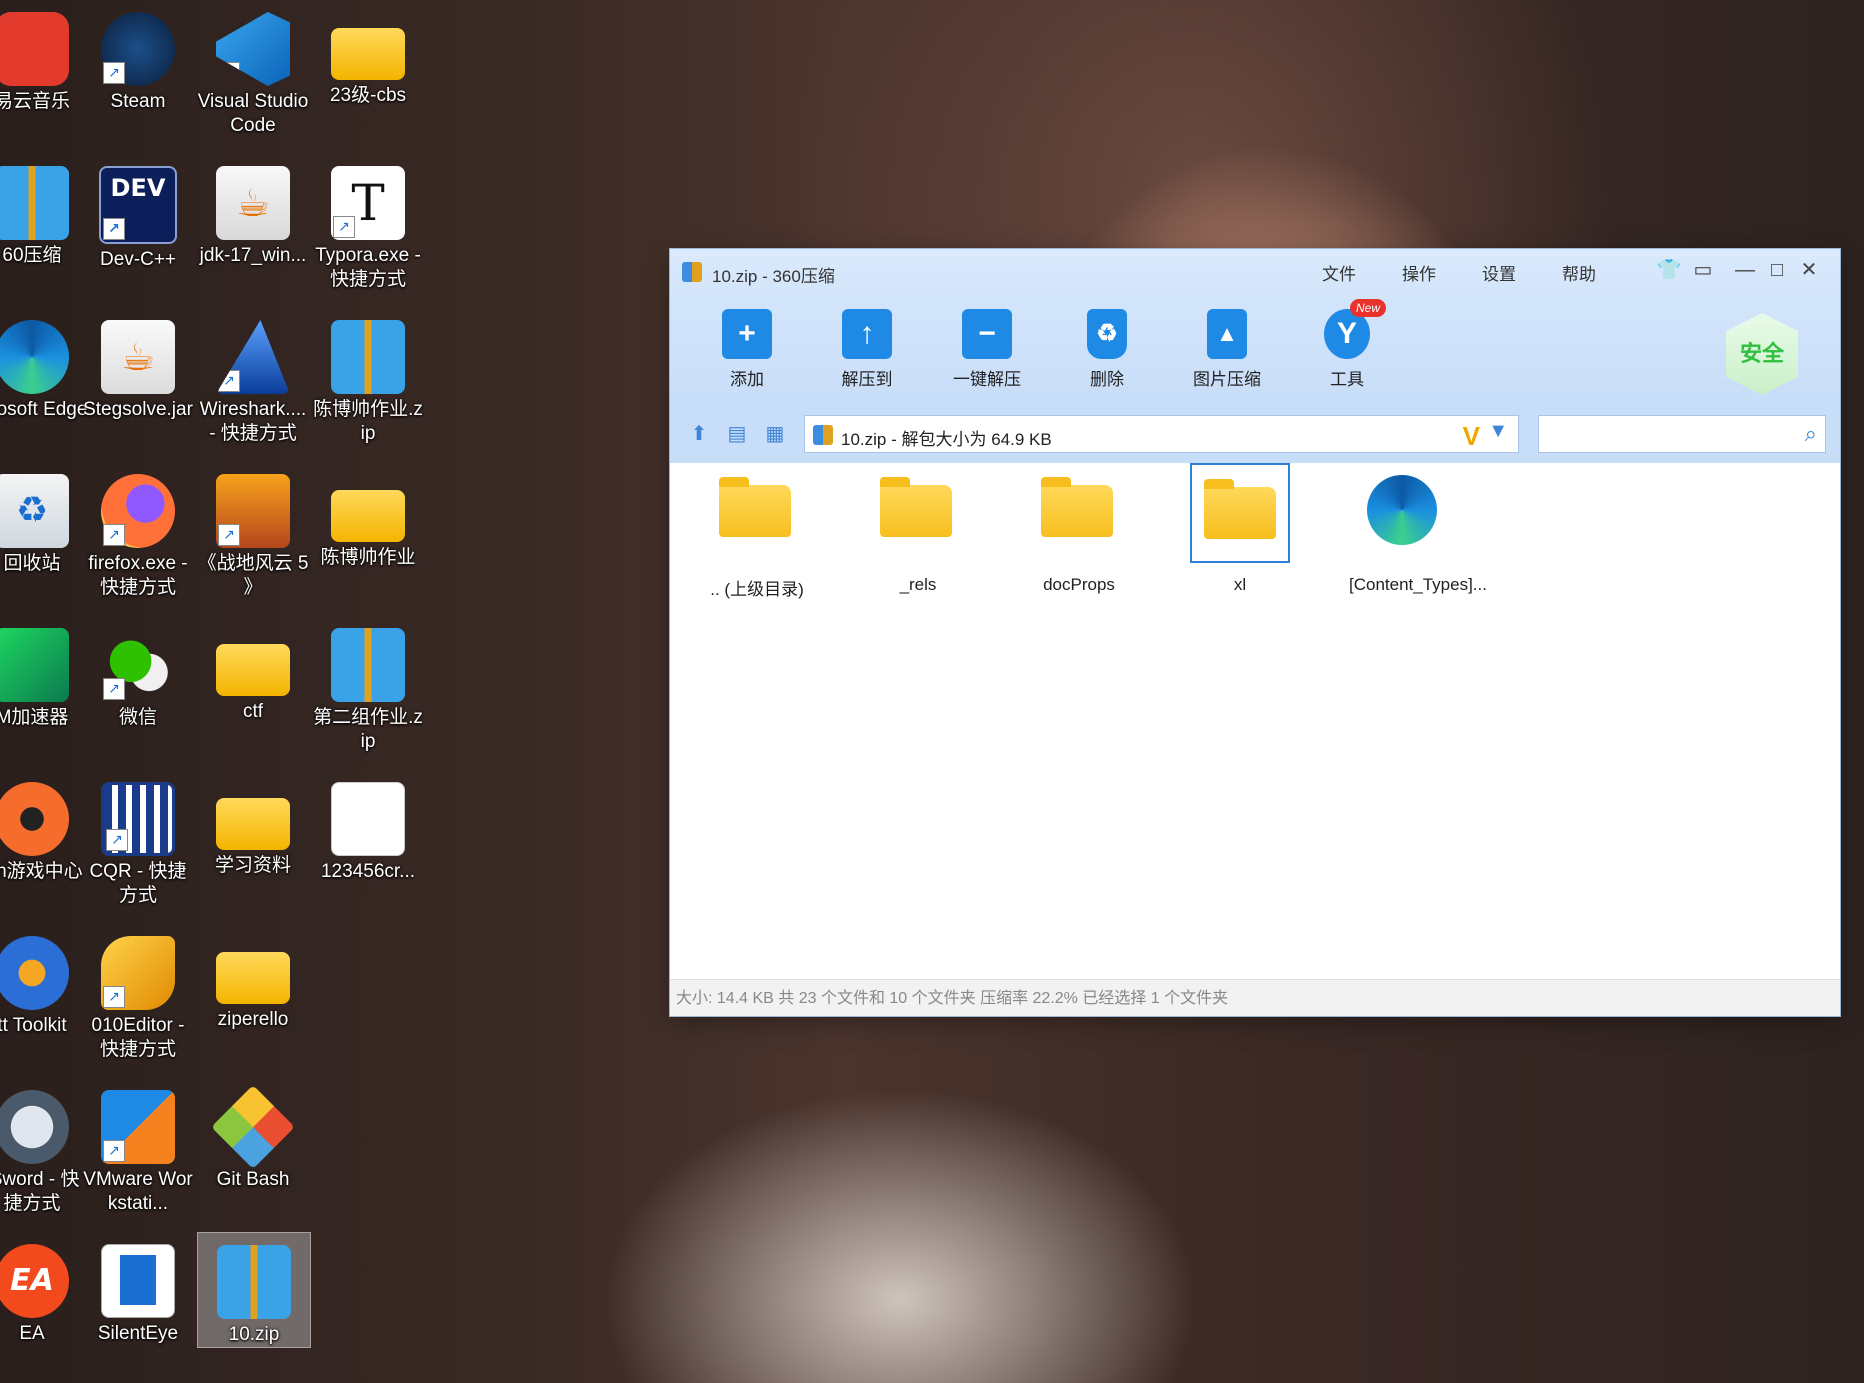 The height and width of the screenshot is (1383, 1864). I want to click on search-icon: ⌕, so click(1811, 434).